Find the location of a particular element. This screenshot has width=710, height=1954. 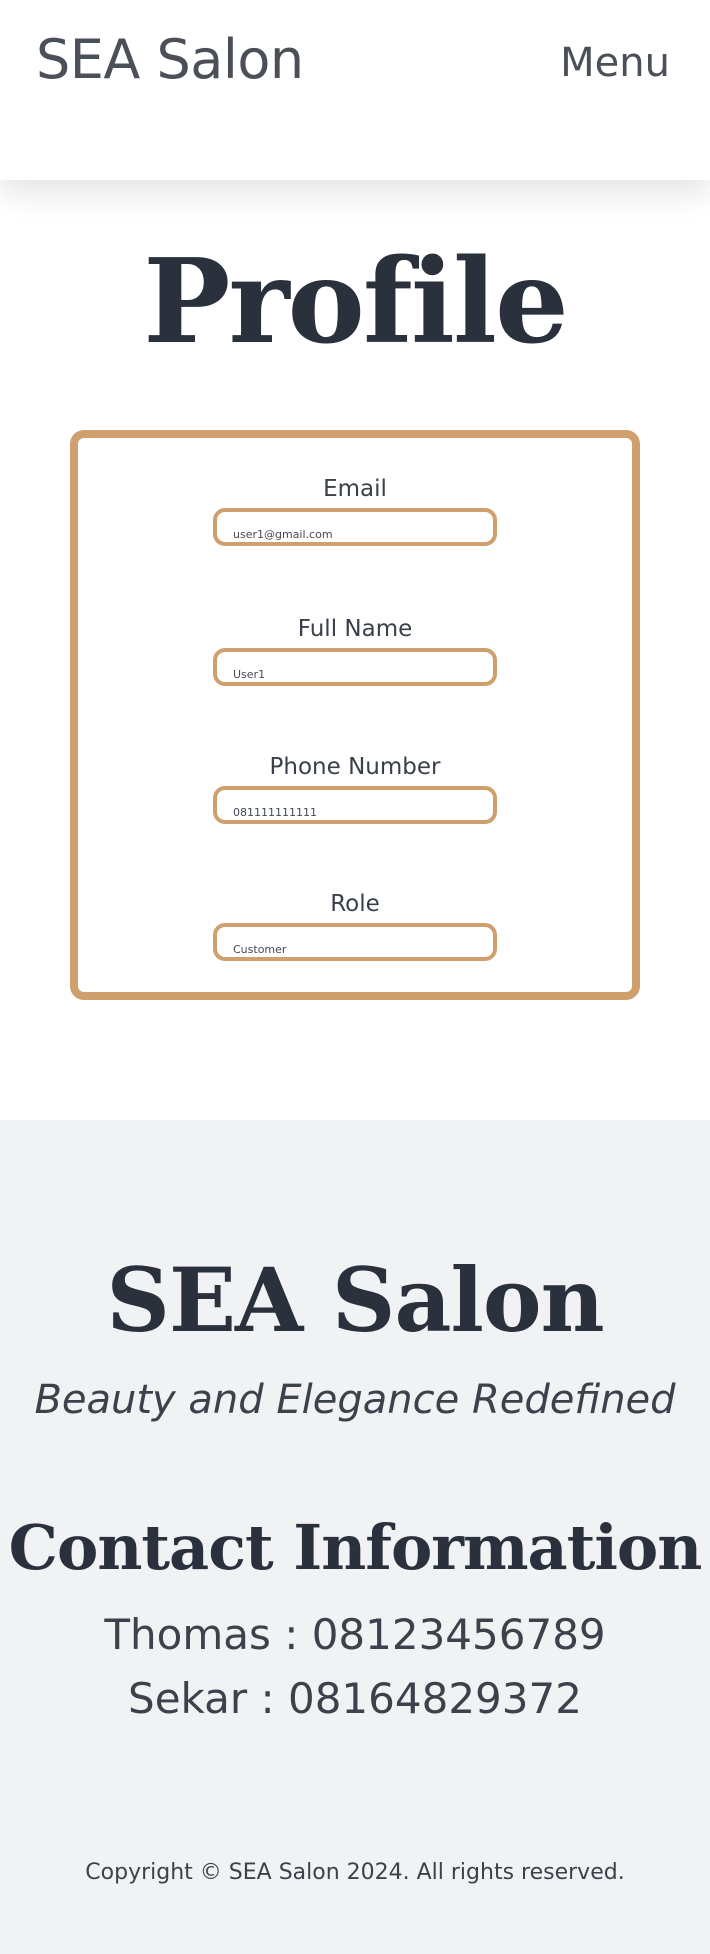

full-name-field is located at coordinates (355, 667).